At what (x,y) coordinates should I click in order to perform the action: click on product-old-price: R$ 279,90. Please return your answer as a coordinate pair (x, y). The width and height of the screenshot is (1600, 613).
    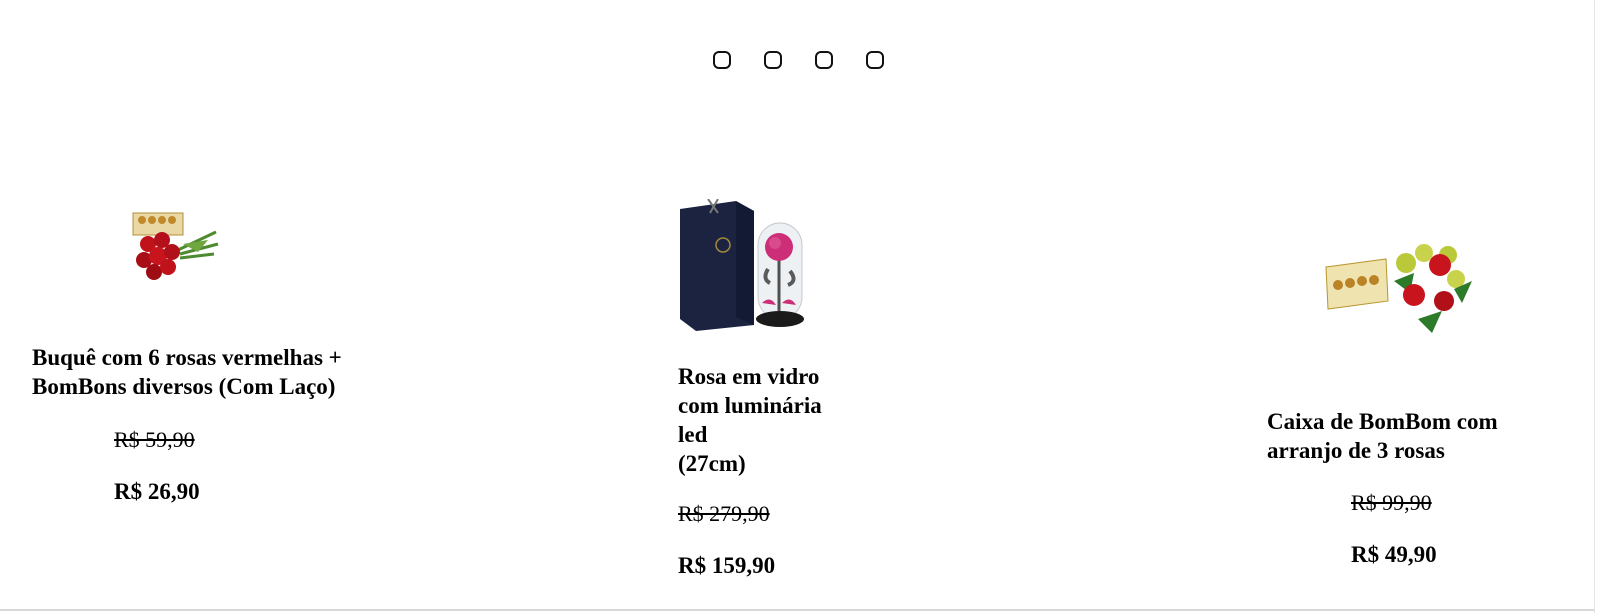
    Looking at the image, I should click on (724, 513).